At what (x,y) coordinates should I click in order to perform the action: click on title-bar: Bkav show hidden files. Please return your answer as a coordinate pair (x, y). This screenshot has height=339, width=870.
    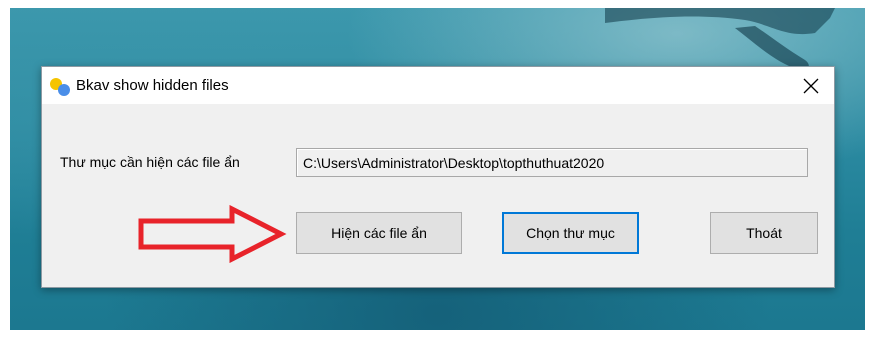
    Looking at the image, I should click on (438, 85).